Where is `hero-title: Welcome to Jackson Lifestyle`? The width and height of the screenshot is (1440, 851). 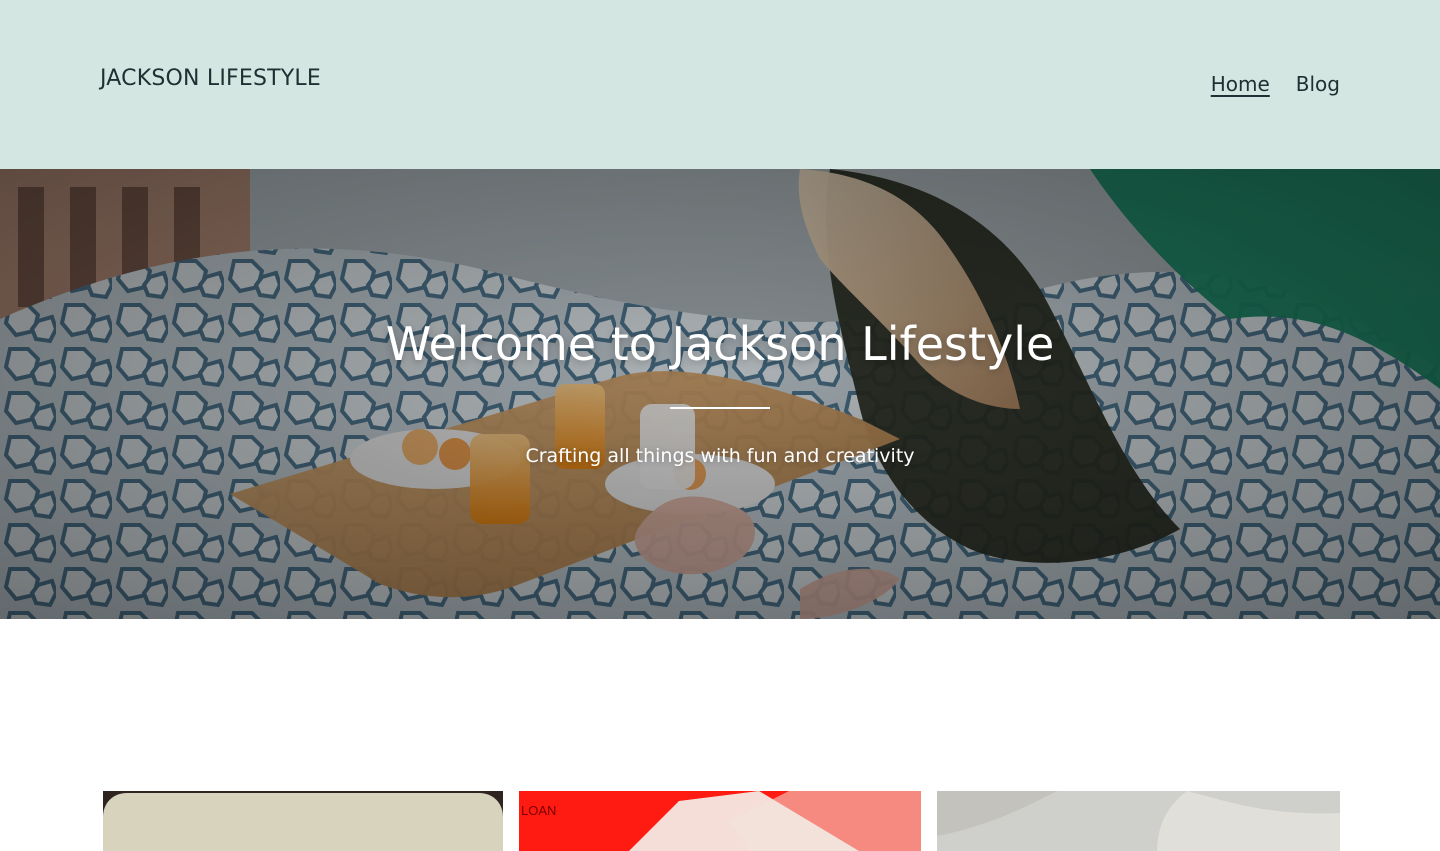 hero-title: Welcome to Jackson Lifestyle is located at coordinates (720, 344).